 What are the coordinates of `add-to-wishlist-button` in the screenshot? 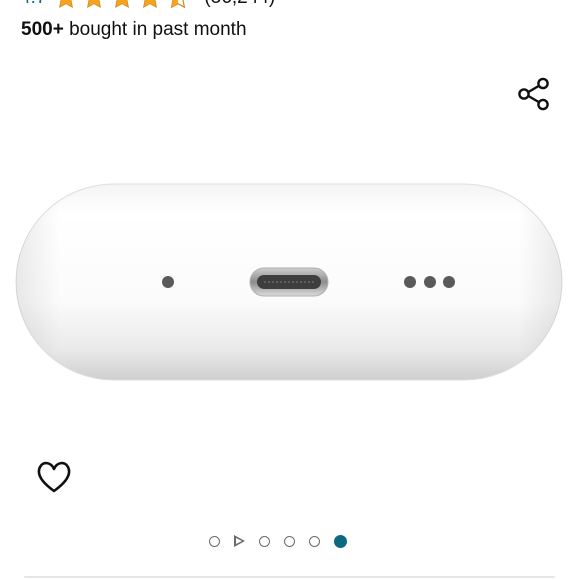 It's located at (54, 477).